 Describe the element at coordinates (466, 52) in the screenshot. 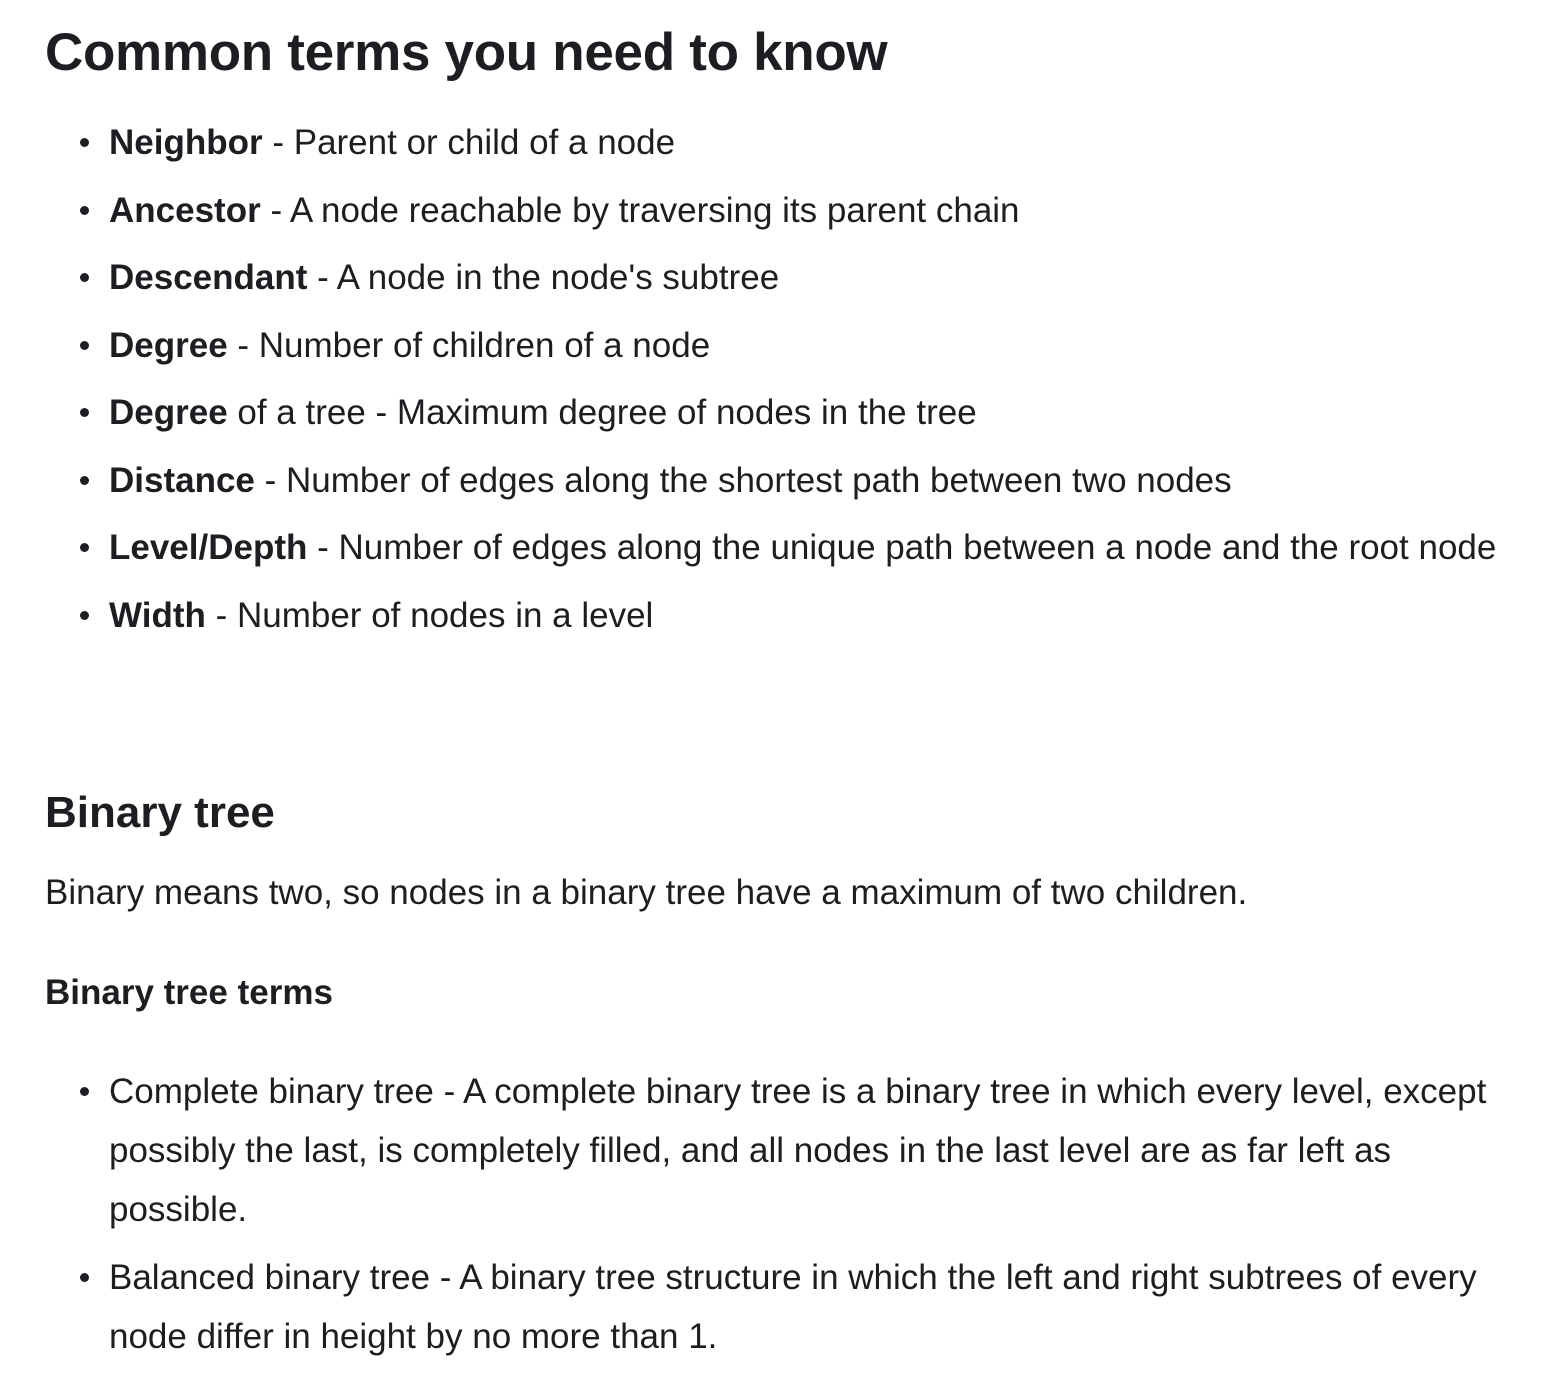

I see `section-heading: Common terms you need to know` at that location.